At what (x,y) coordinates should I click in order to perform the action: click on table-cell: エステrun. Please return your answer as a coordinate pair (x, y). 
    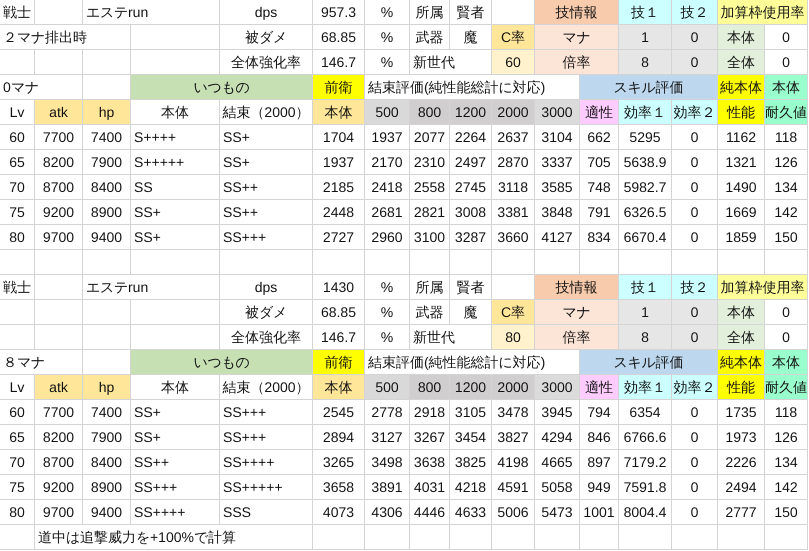
    Looking at the image, I should click on (151, 287).